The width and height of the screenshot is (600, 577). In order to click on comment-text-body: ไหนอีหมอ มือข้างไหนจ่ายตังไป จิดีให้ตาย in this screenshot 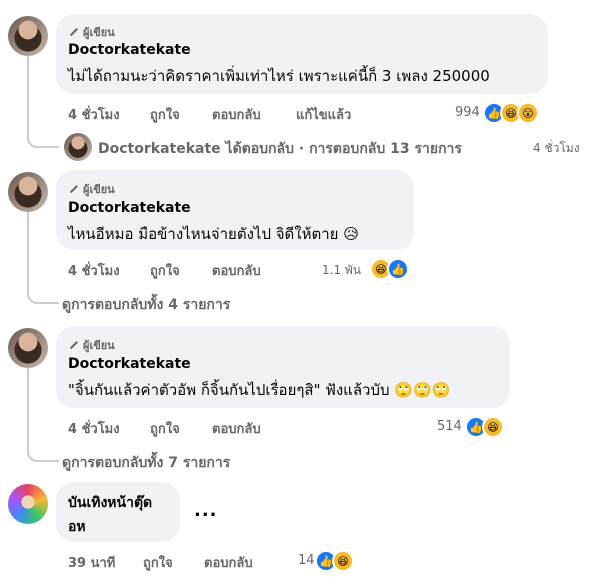, I will do `click(203, 234)`.